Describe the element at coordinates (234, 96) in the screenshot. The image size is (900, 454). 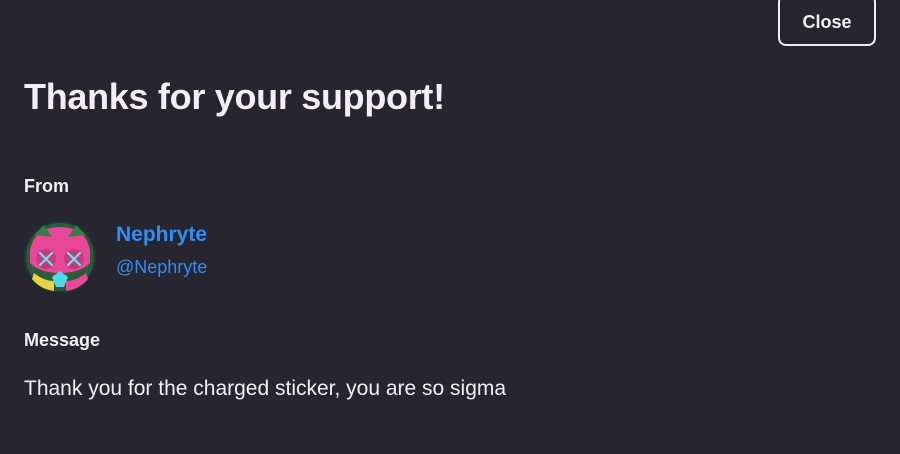
I see `dialog-title: Thanks for your support!` at that location.